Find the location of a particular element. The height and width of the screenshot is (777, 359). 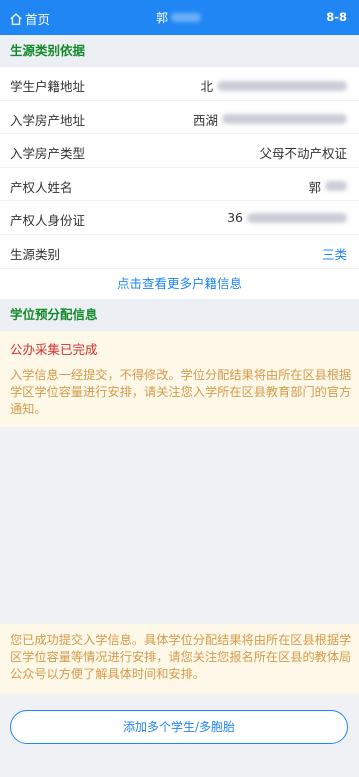

row-value: 36 is located at coordinates (287, 217).